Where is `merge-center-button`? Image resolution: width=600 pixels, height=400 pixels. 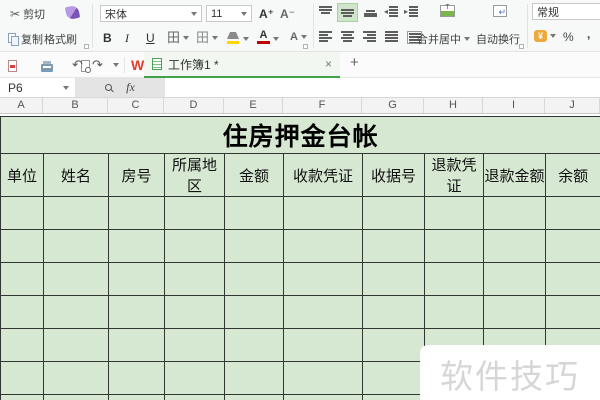 merge-center-button is located at coordinates (447, 11).